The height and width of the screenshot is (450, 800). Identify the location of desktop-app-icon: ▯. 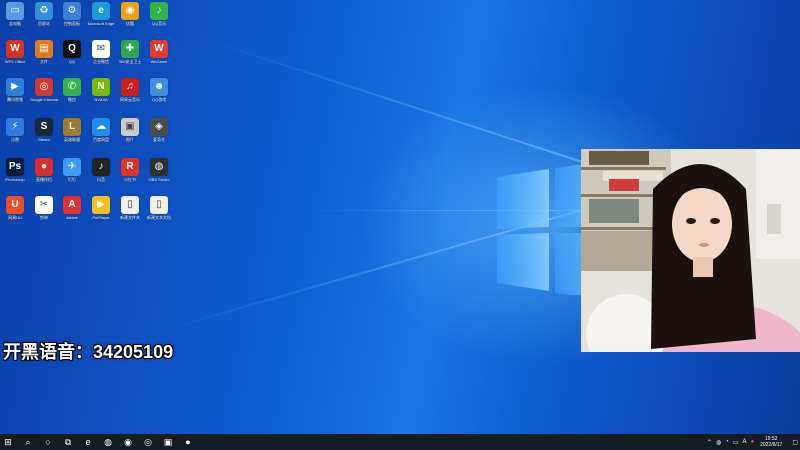
(130, 205).